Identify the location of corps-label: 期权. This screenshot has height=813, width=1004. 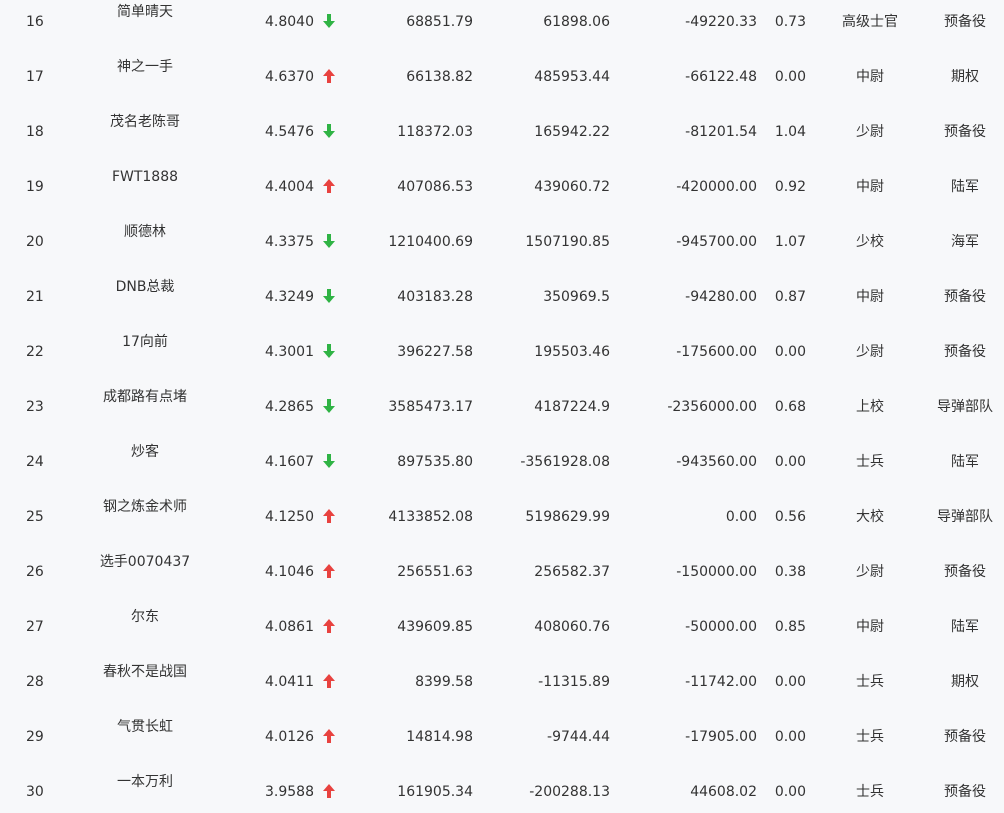
(965, 682).